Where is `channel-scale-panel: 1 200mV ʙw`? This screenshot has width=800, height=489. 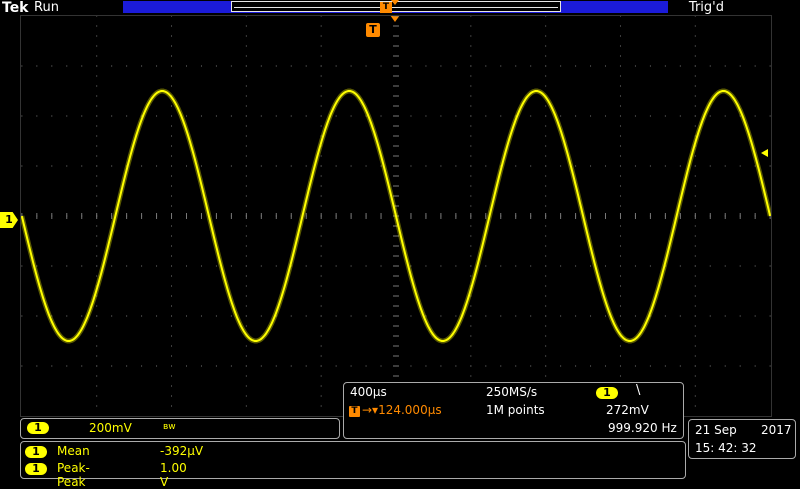 channel-scale-panel: 1 200mV ʙw is located at coordinates (180, 428).